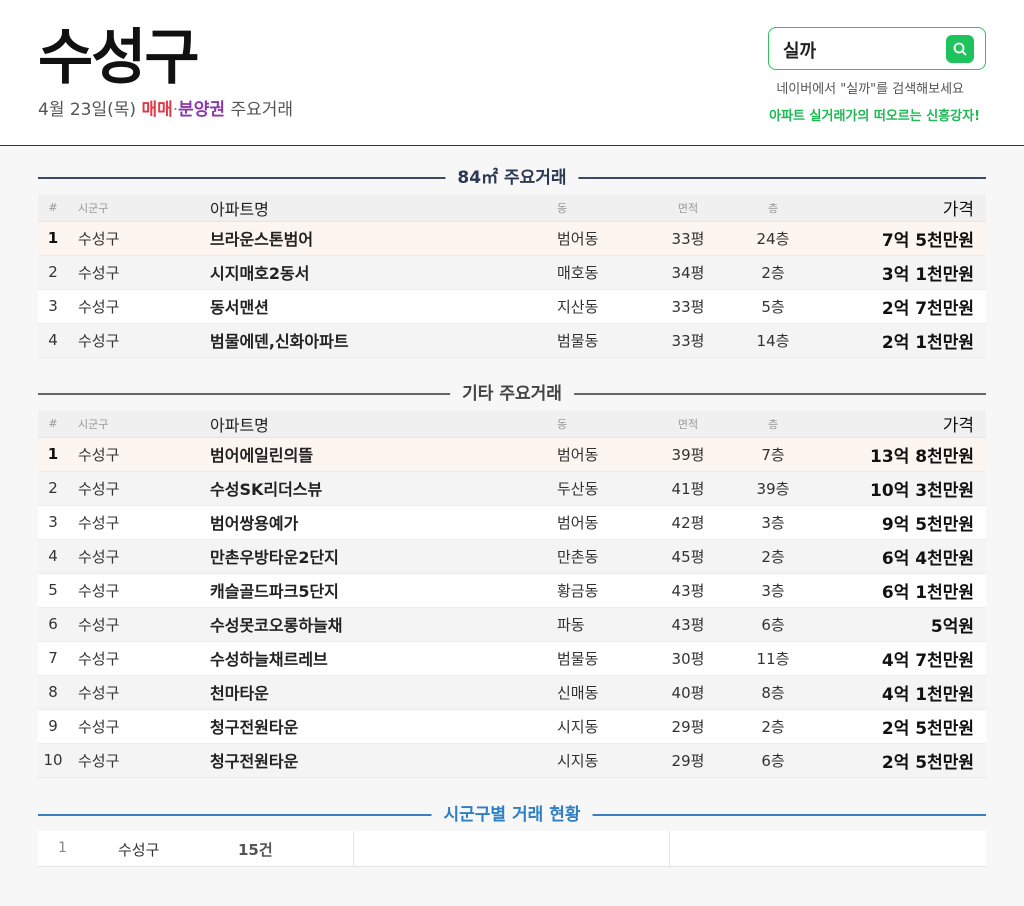  I want to click on table-row: 2 수성구 수성SK리더스뷰 두산동 41평 39층 10억 3천만원, so click(512, 488).